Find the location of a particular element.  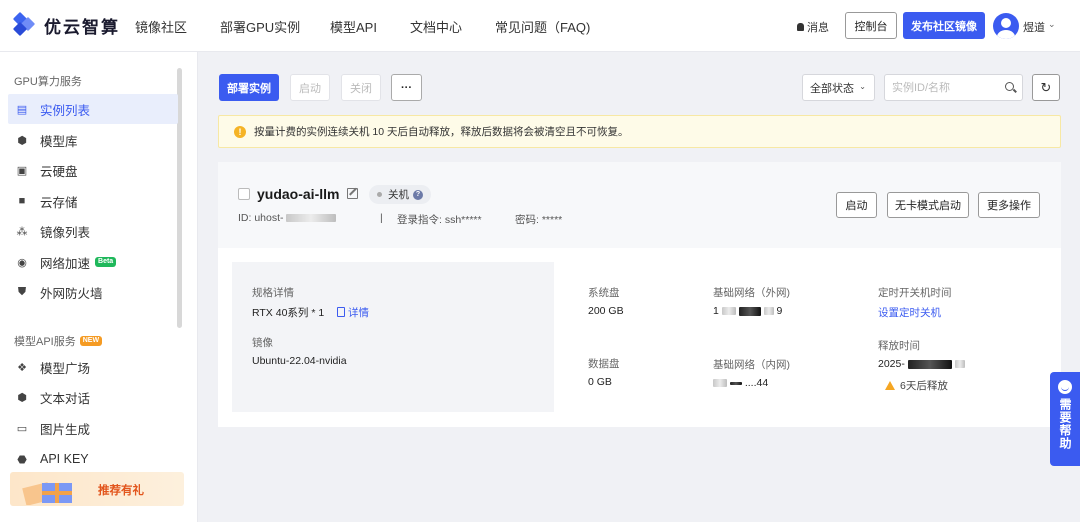

logo-mark-icon is located at coordinates (24, 24).